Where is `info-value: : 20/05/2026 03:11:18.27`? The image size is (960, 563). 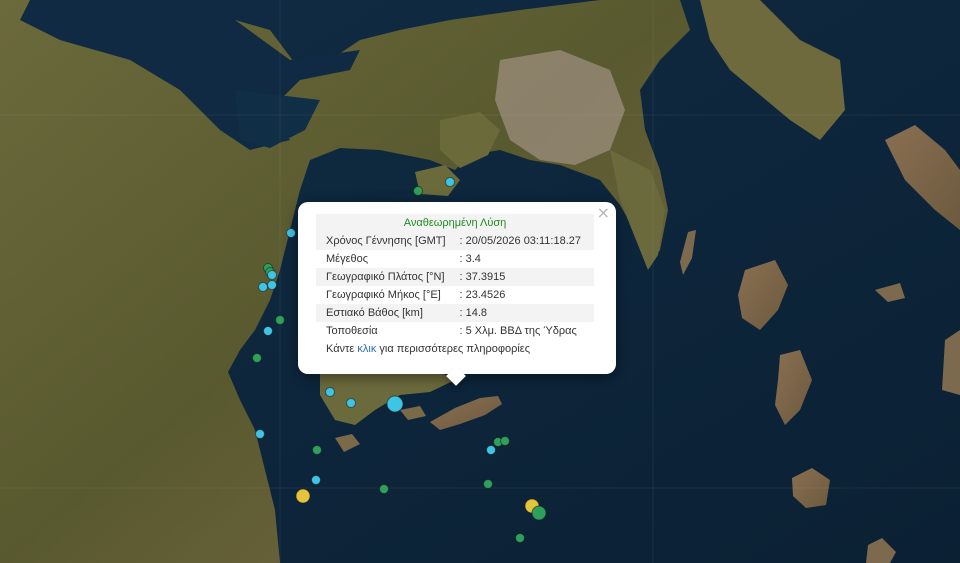
info-value: : 20/05/2026 03:11:18.27 is located at coordinates (526, 241).